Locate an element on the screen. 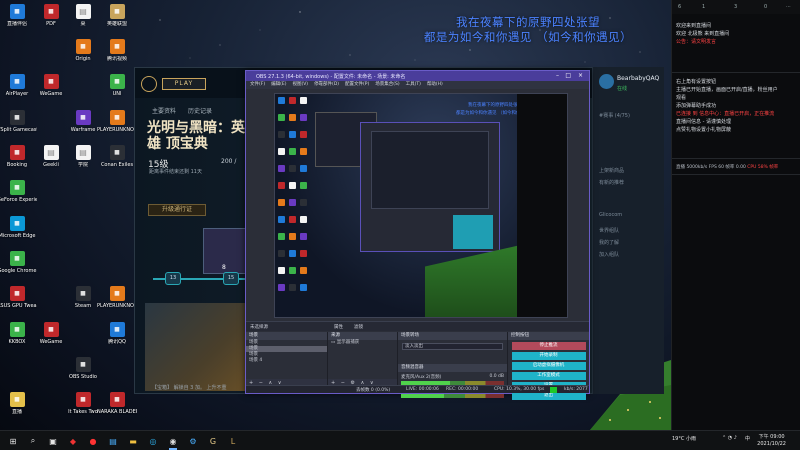  chat-message: 添加弹幕助手成功 is located at coordinates (696, 106).